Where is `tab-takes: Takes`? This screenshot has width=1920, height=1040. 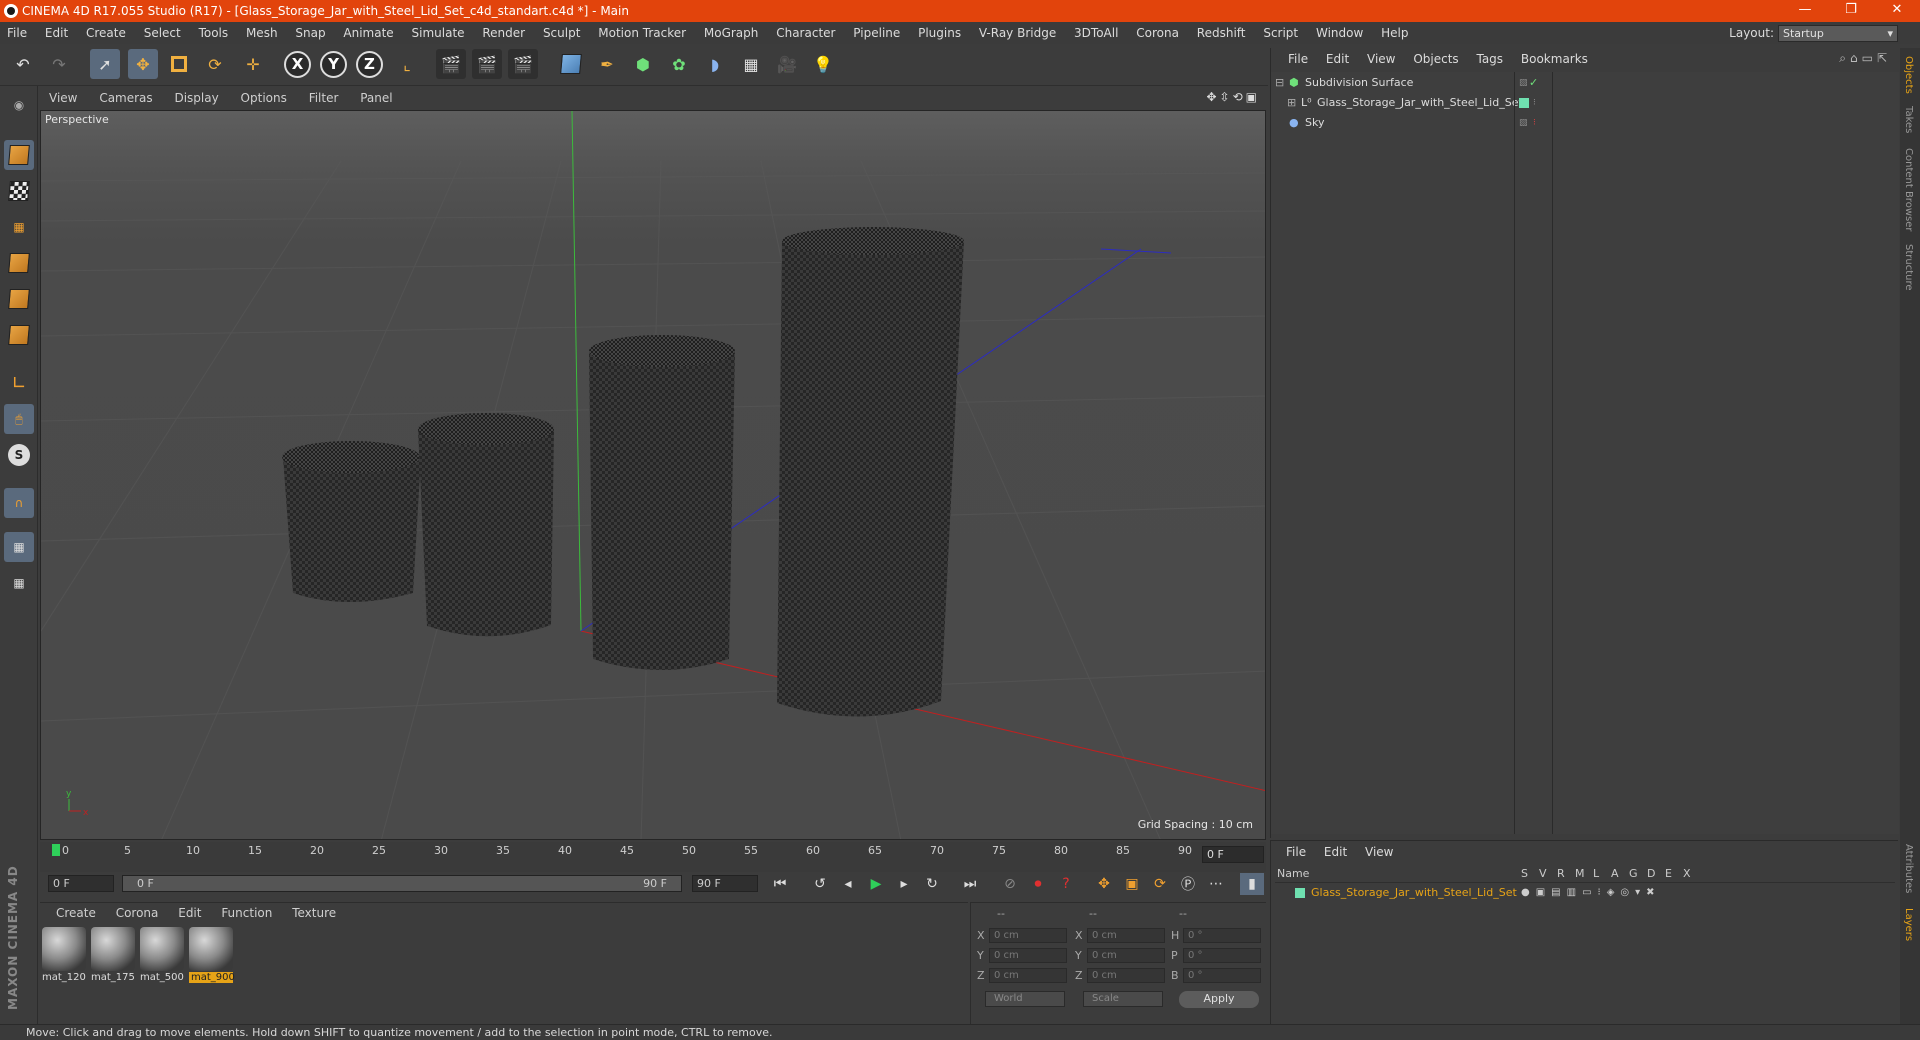
tab-takes: Takes is located at coordinates (1908, 119).